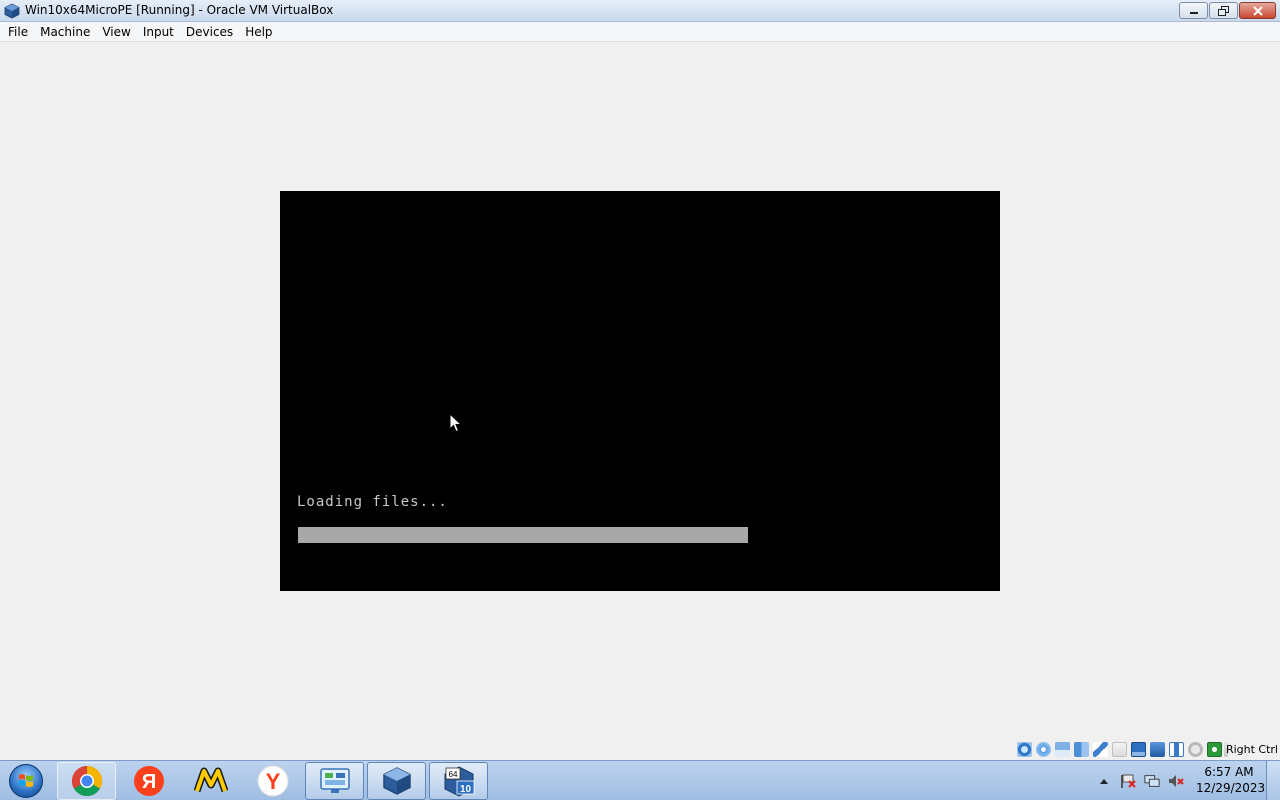  Describe the element at coordinates (1119, 749) in the screenshot. I see `shared-folders-icon` at that location.